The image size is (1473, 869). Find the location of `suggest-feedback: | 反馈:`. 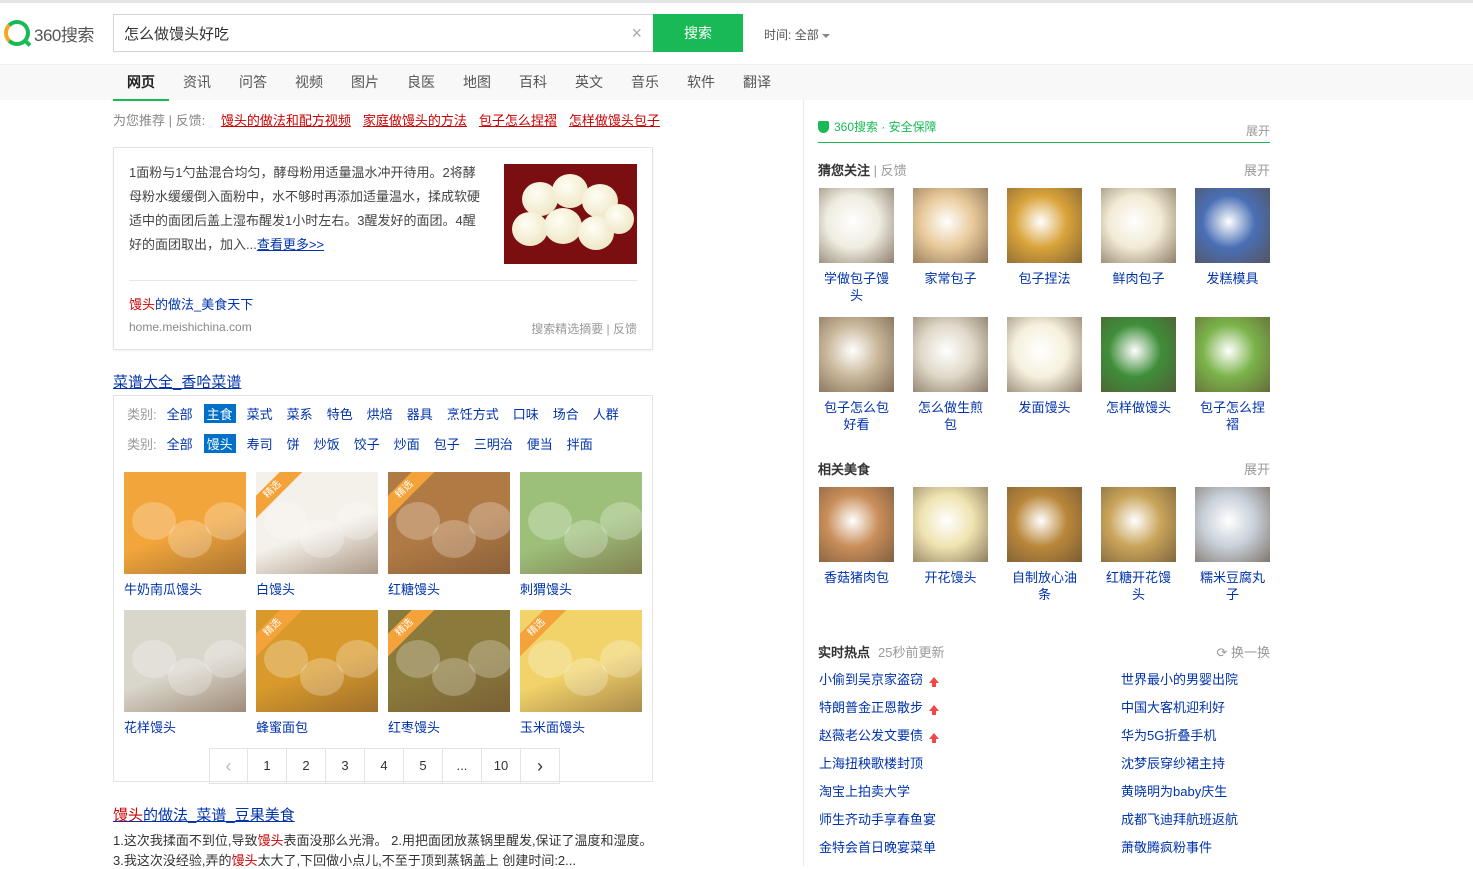

suggest-feedback: | 反馈: is located at coordinates (187, 120).